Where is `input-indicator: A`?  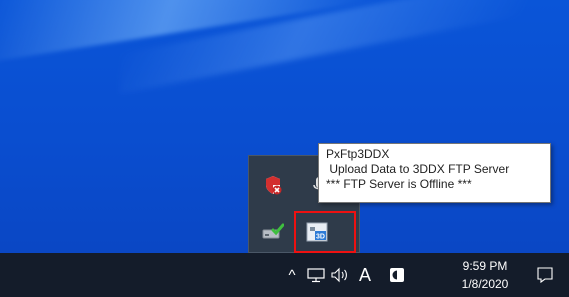
input-indicator: A is located at coordinates (365, 275).